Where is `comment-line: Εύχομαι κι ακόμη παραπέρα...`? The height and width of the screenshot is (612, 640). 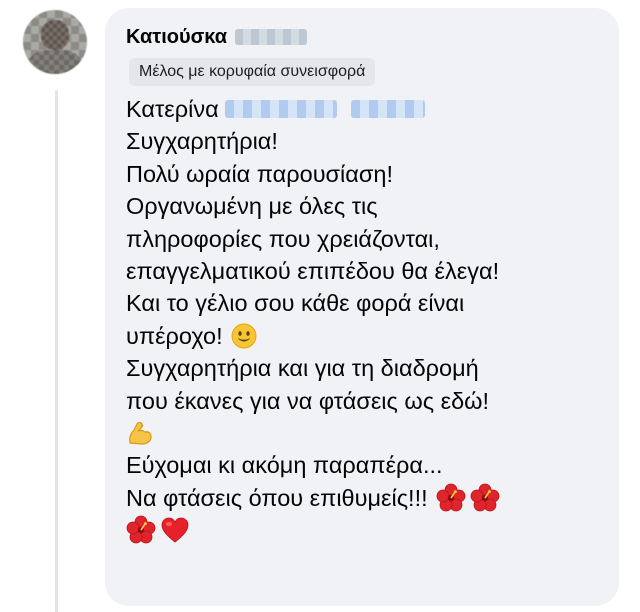 comment-line: Εύχομαι κι ακόμη παραπέρα... is located at coordinates (366, 465).